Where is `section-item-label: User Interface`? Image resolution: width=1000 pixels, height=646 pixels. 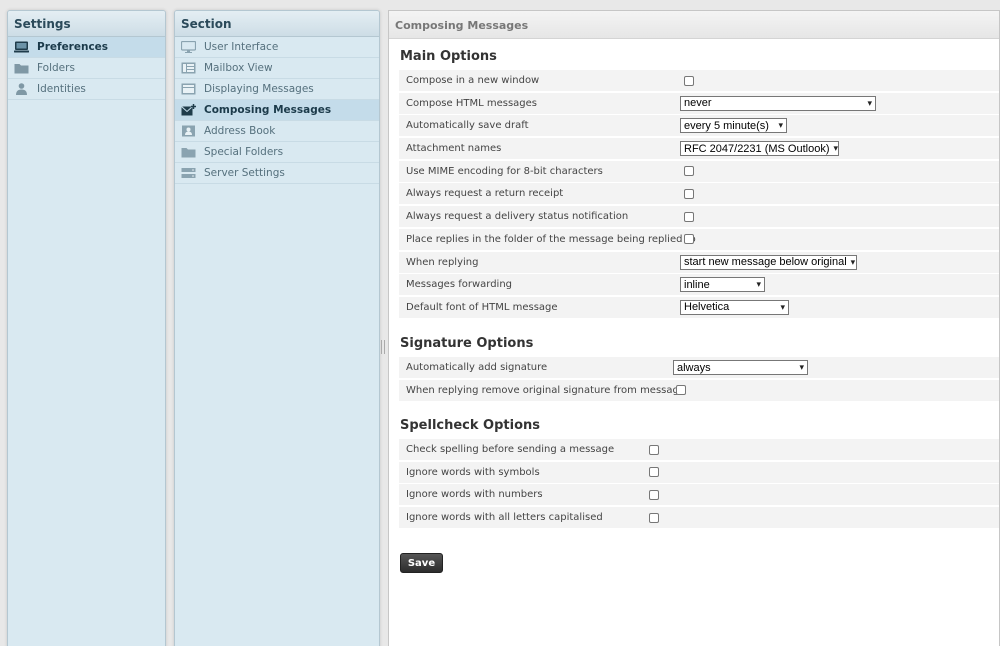
section-item-label: User Interface is located at coordinates (241, 47).